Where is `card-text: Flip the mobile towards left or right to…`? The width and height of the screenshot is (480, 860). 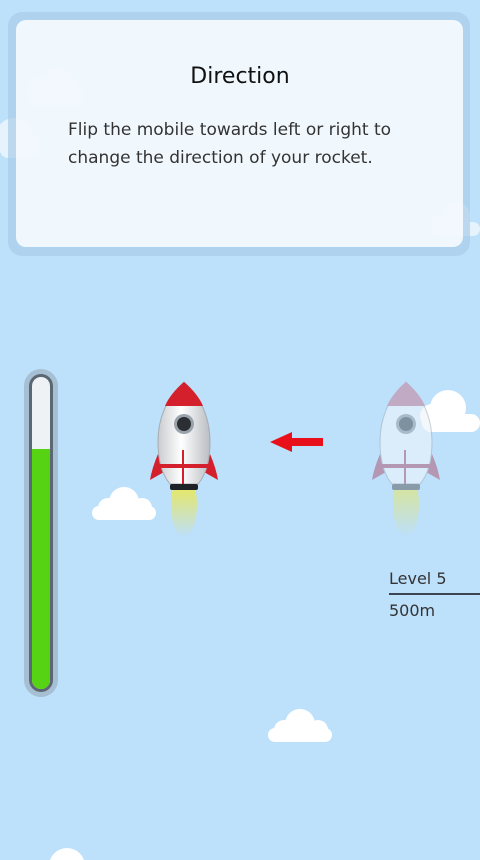 card-text: Flip the mobile towards left or right to… is located at coordinates (230, 144).